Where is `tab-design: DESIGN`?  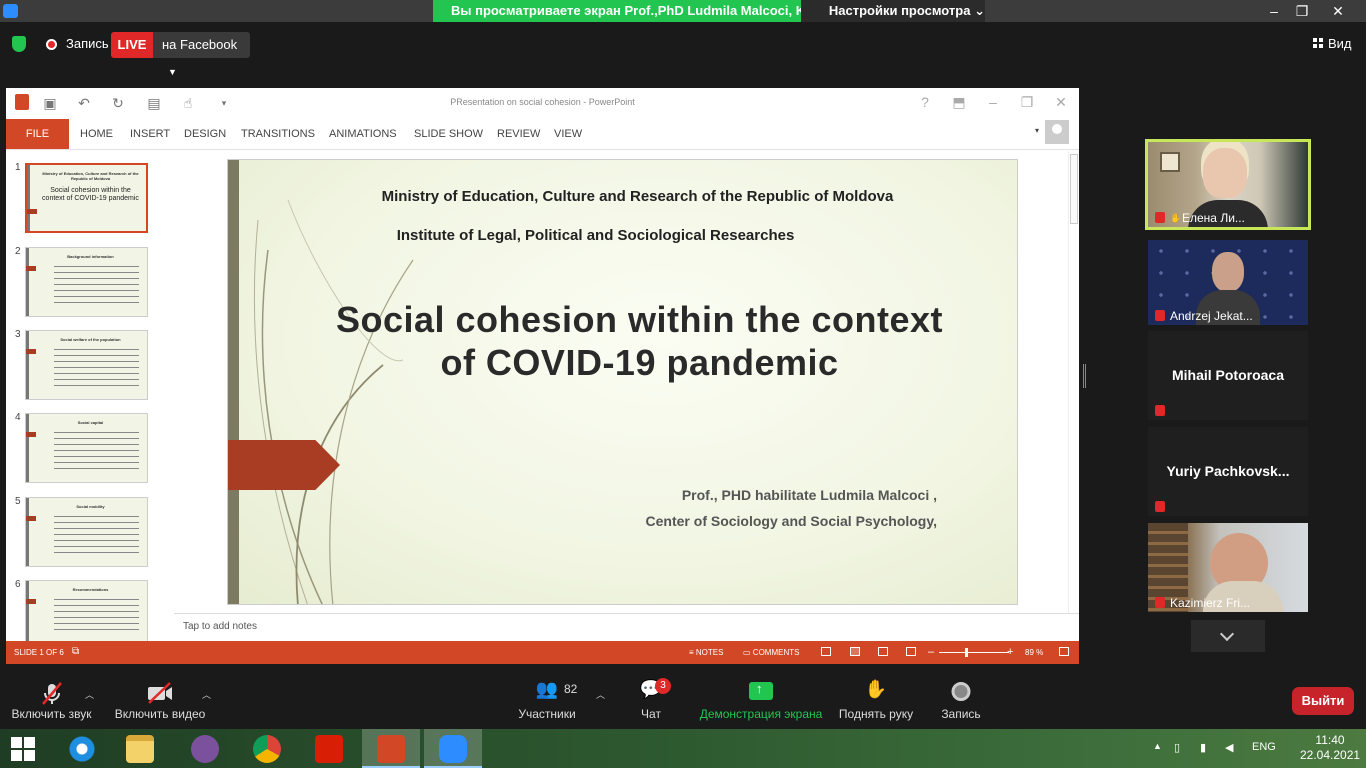
tab-design: DESIGN is located at coordinates (205, 134).